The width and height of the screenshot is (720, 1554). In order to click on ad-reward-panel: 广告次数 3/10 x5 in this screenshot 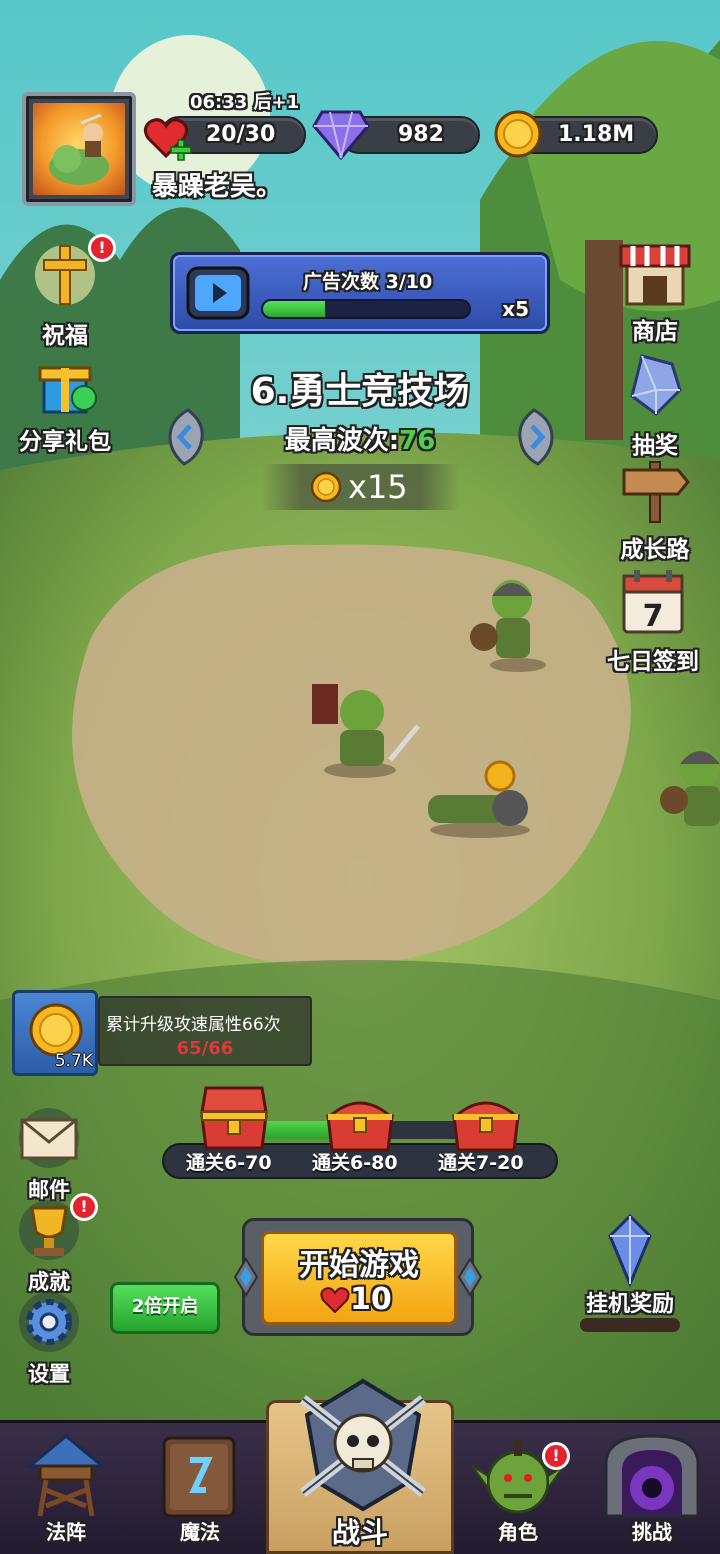, I will do `click(360, 293)`.